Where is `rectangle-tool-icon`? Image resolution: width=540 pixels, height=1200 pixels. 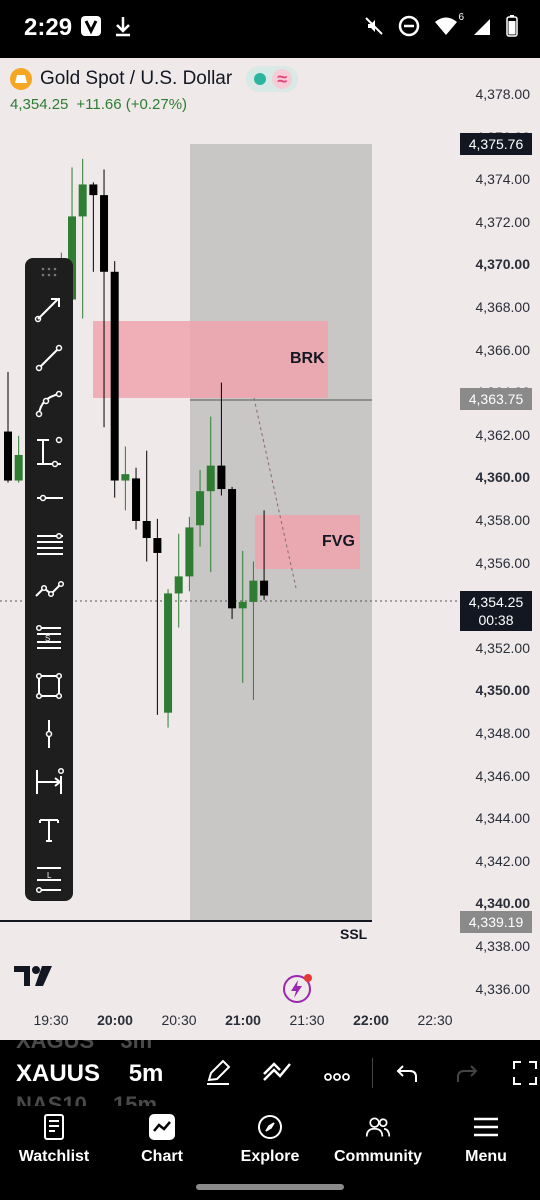 rectangle-tool-icon is located at coordinates (49, 686).